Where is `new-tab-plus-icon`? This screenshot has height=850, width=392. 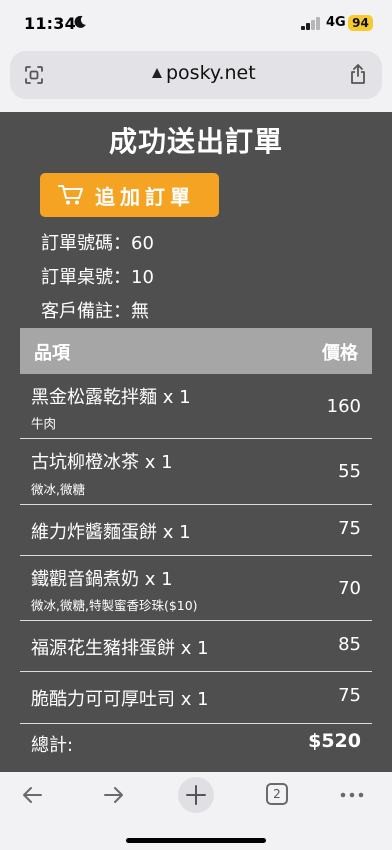
new-tab-plus-icon is located at coordinates (196, 795).